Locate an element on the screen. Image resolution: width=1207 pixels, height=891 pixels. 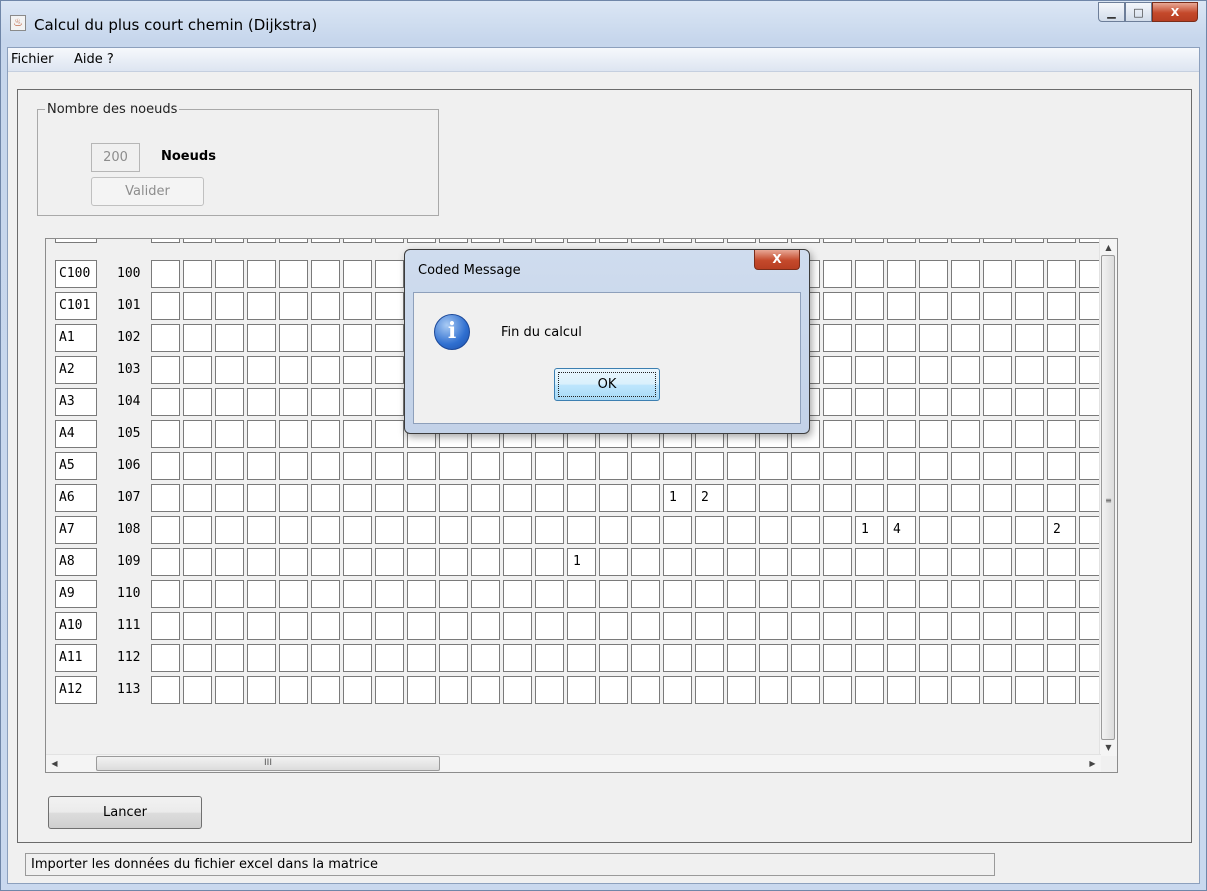
horizontal-scrollbar: ◀ III ▶ is located at coordinates (573, 763).